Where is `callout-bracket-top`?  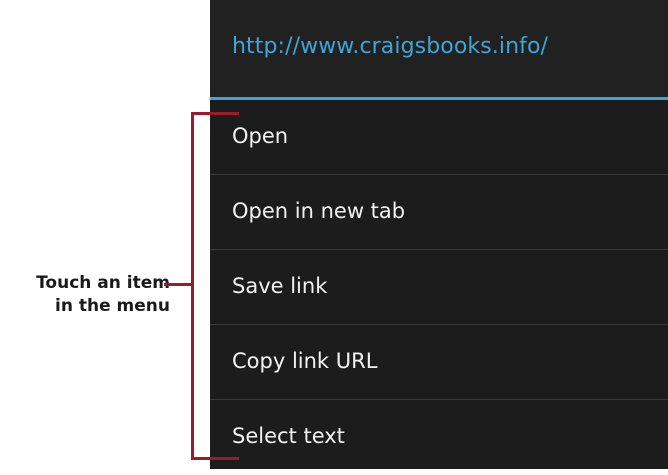 callout-bracket-top is located at coordinates (215, 113).